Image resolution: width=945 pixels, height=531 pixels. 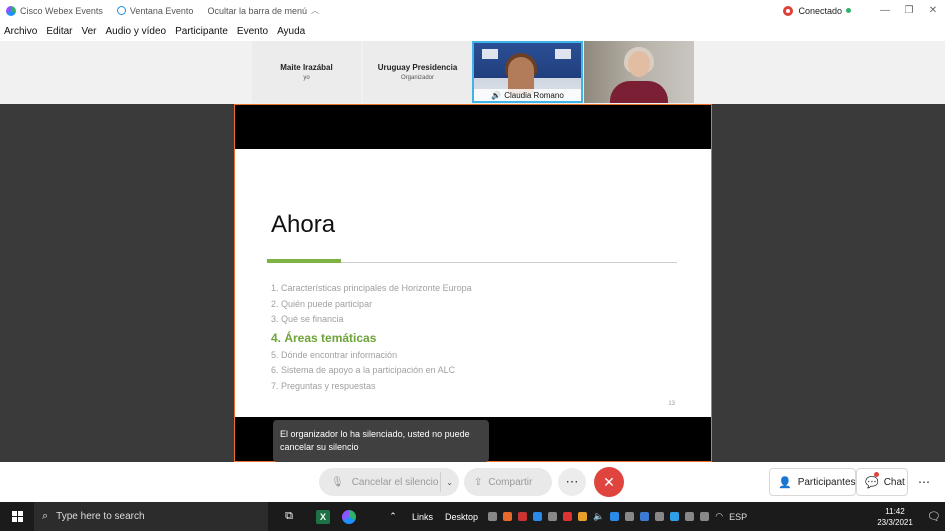 I want to click on search-placeholder: Type here to search, so click(x=100, y=516).